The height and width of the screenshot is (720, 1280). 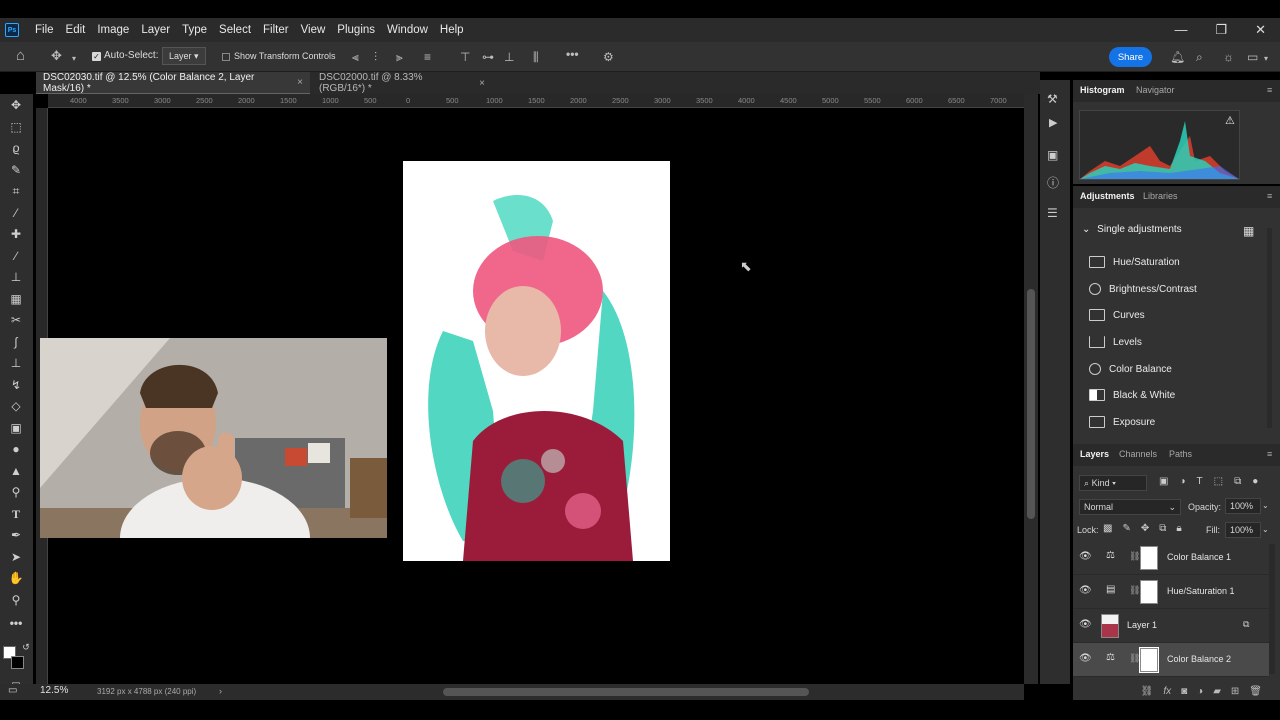 What do you see at coordinates (16, 471) in the screenshot?
I see `sharpen-tool-icon: ▲` at bounding box center [16, 471].